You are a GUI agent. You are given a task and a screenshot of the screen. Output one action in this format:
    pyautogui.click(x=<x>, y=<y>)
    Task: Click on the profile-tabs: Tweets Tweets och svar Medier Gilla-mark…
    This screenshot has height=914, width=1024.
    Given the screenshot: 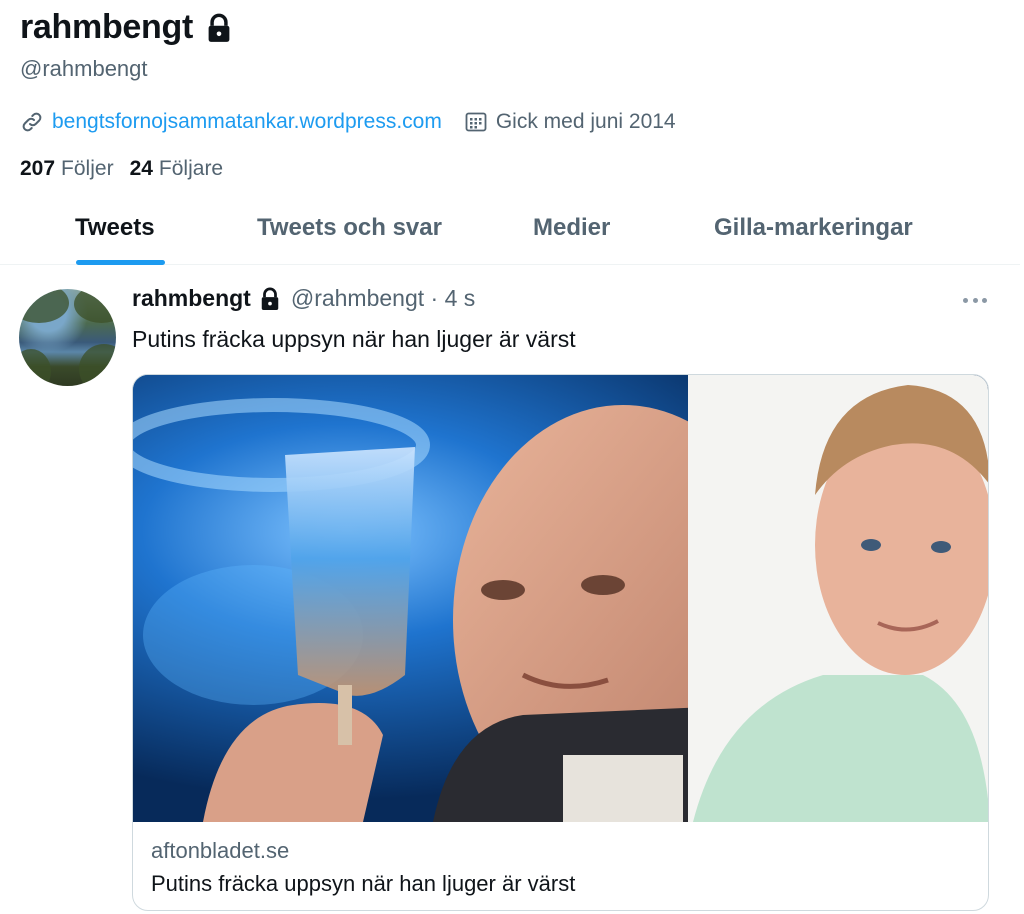 What is the action you would take?
    pyautogui.click(x=510, y=232)
    